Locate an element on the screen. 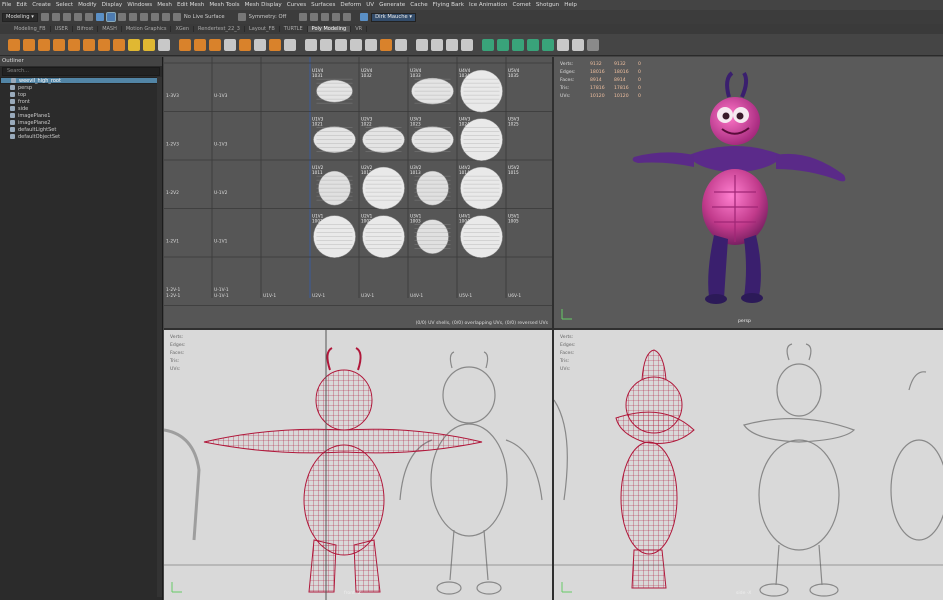  cylindrical-map-icon is located at coordinates (518, 44).